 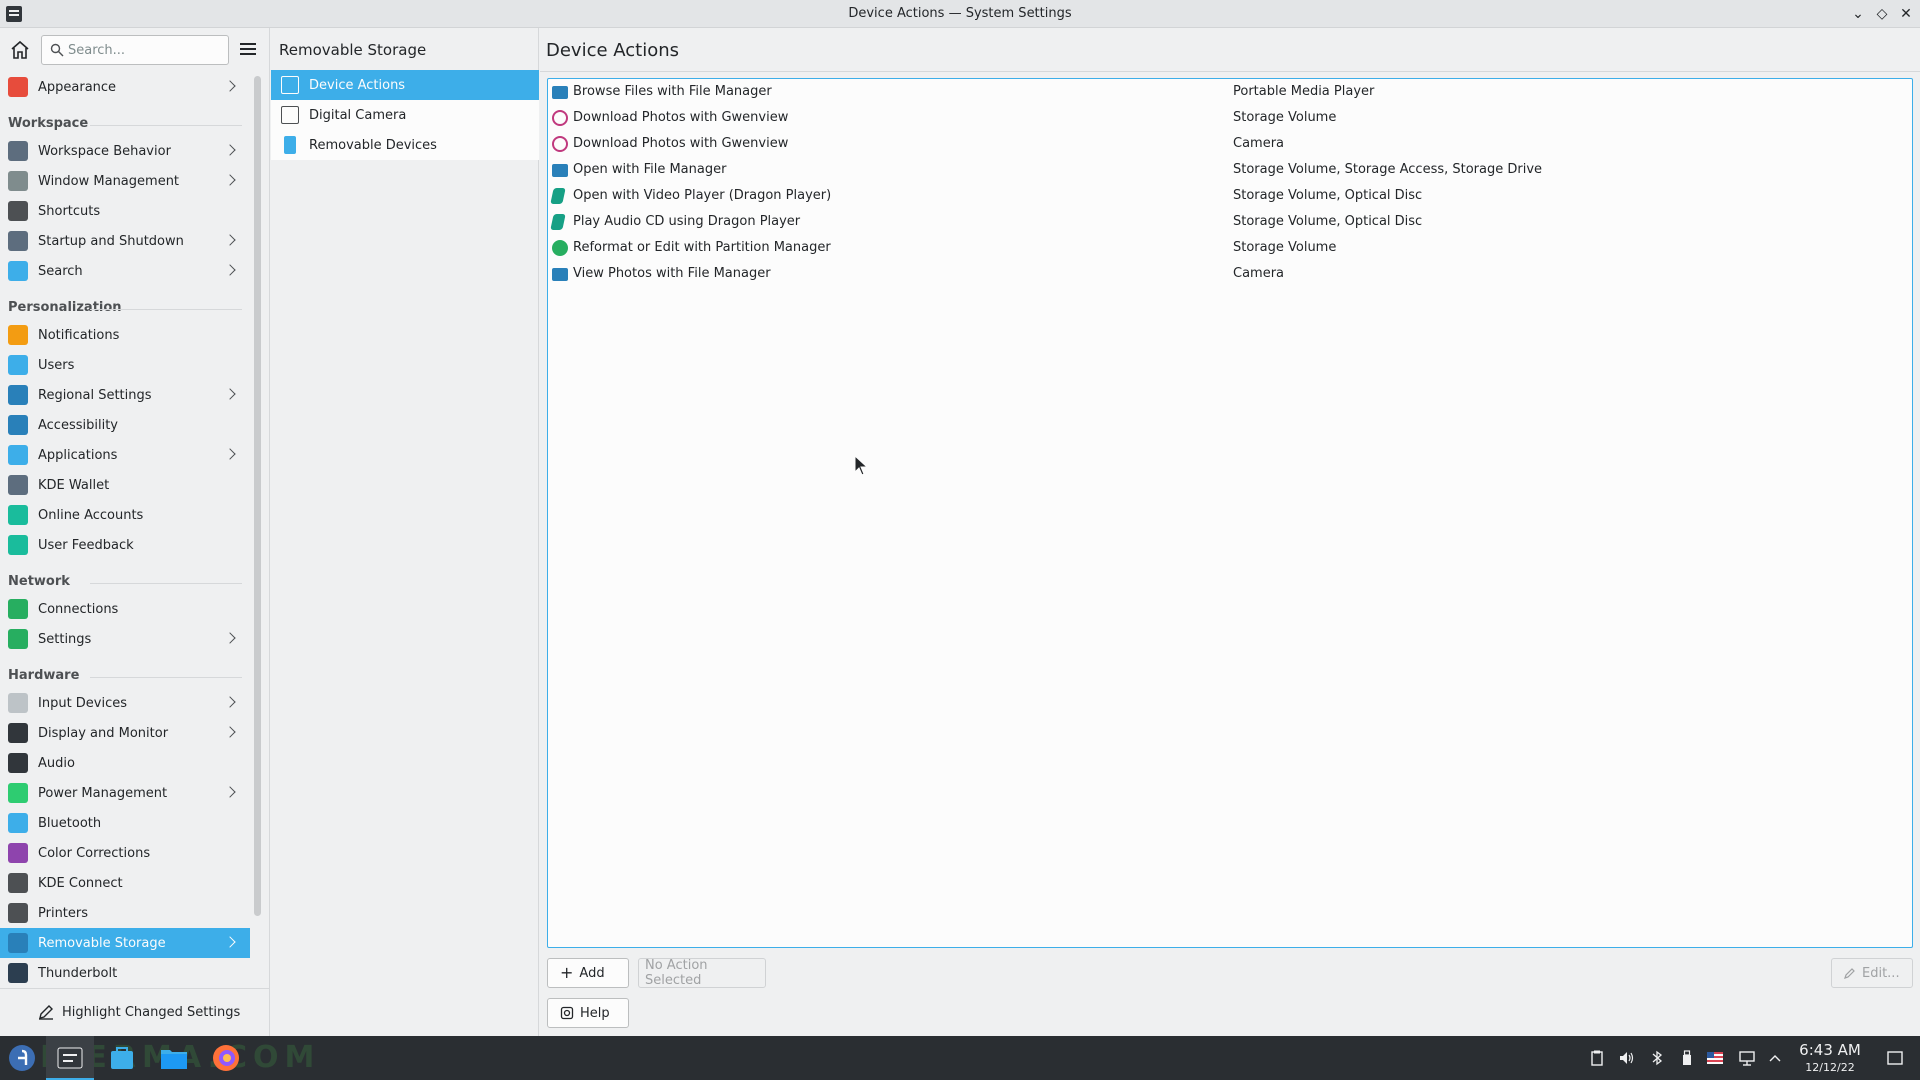 I want to click on storage-item-label: Device Actions, so click(x=357, y=85).